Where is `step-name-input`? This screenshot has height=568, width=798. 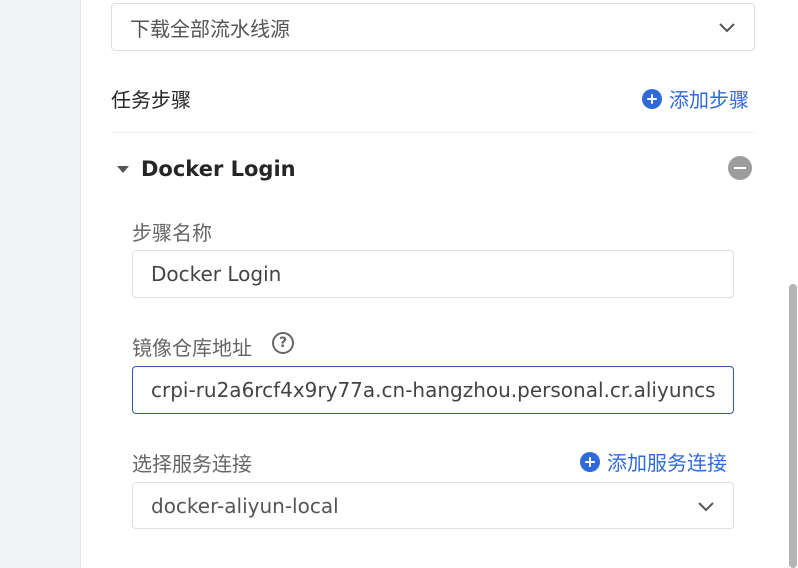
step-name-input is located at coordinates (433, 274).